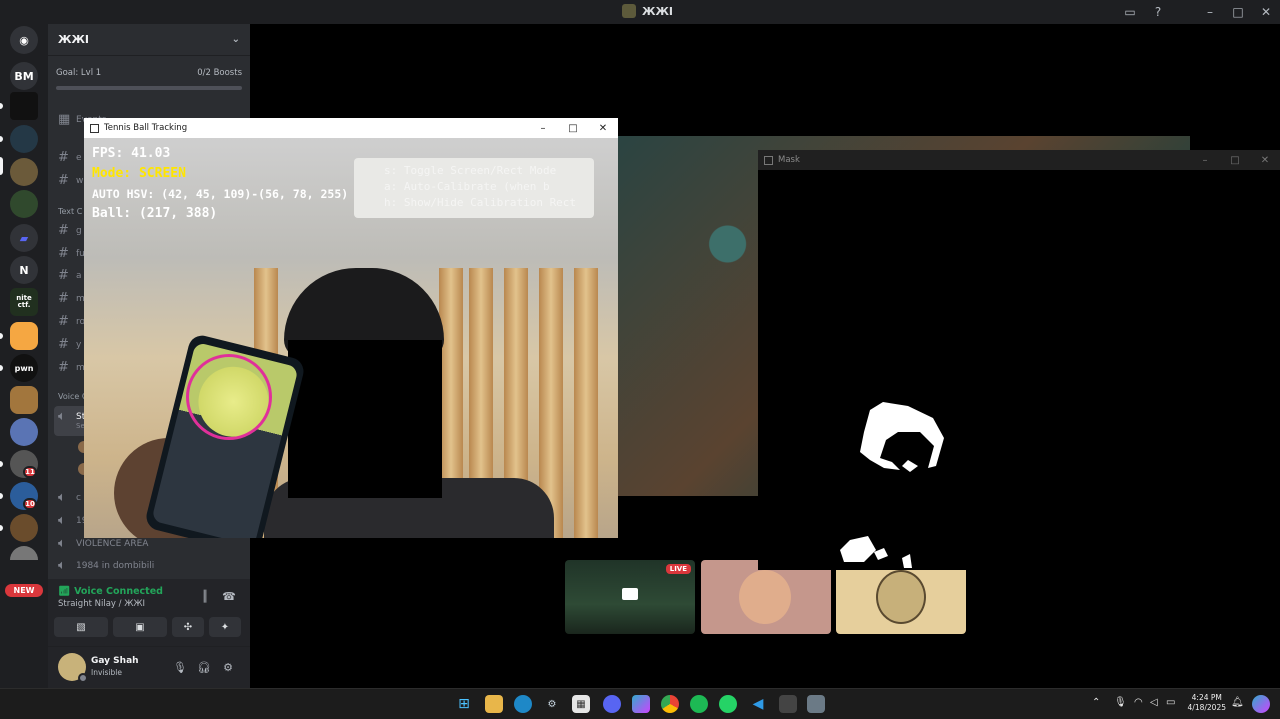 This screenshot has height=719, width=1280. I want to click on text-channel: # g, so click(70, 230).